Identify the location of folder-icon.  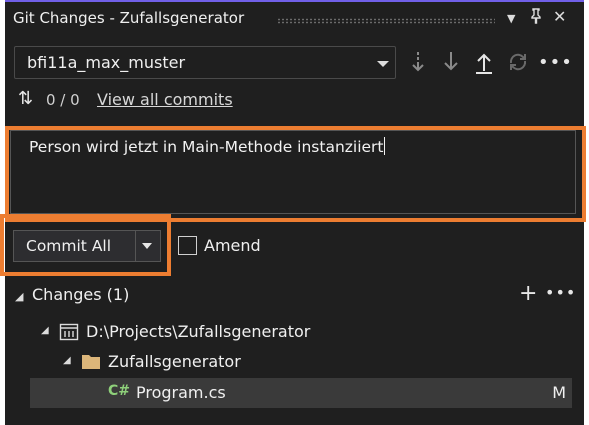
(91, 363).